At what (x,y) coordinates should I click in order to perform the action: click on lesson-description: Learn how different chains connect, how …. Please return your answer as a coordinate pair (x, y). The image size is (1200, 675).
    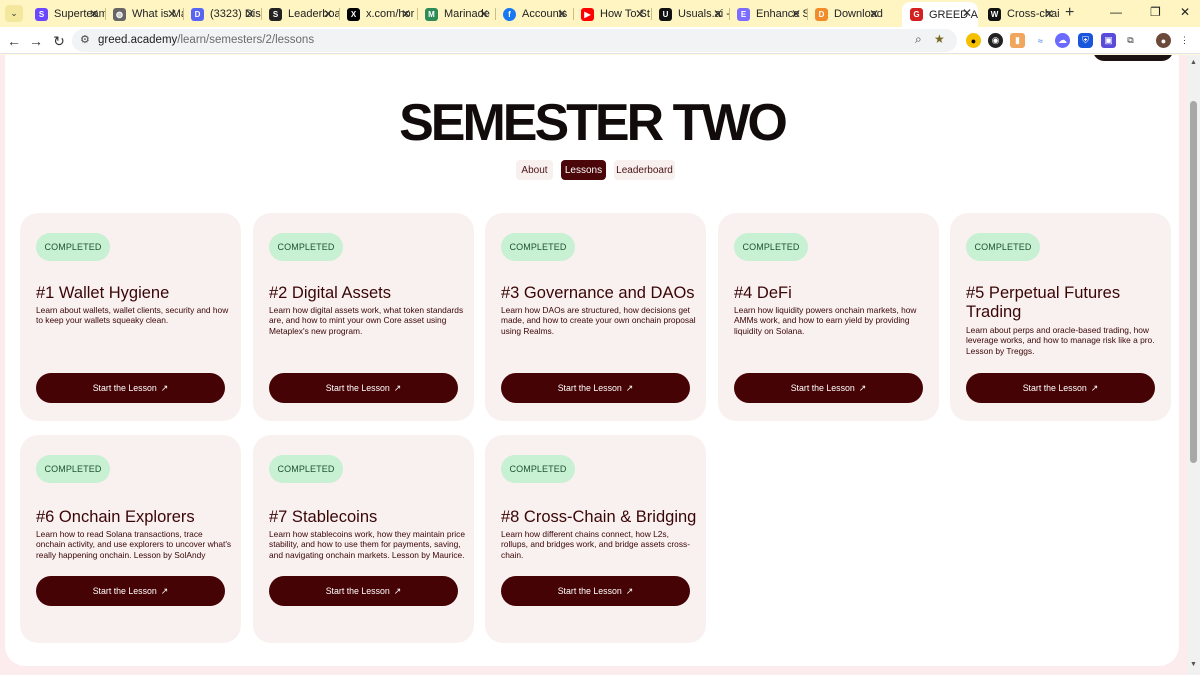
    Looking at the image, I should click on (595, 544).